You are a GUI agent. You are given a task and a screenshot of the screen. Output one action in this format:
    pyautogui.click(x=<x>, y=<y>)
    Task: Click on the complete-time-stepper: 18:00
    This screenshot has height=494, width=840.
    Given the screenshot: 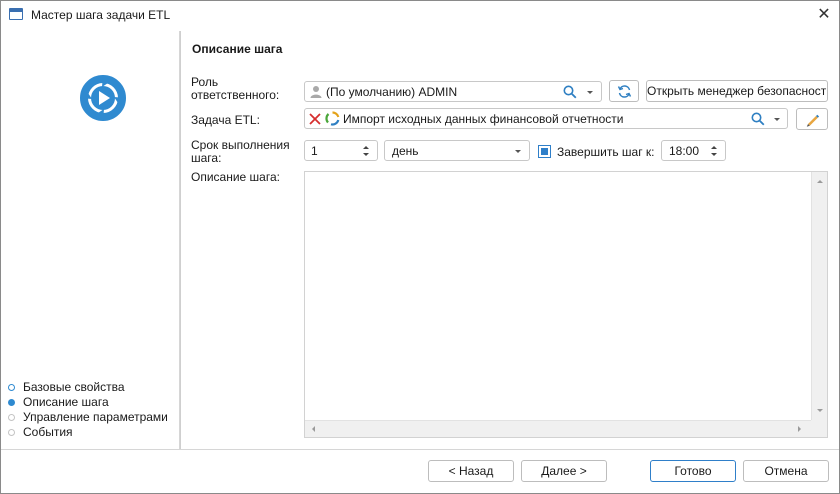 What is the action you would take?
    pyautogui.click(x=693, y=150)
    